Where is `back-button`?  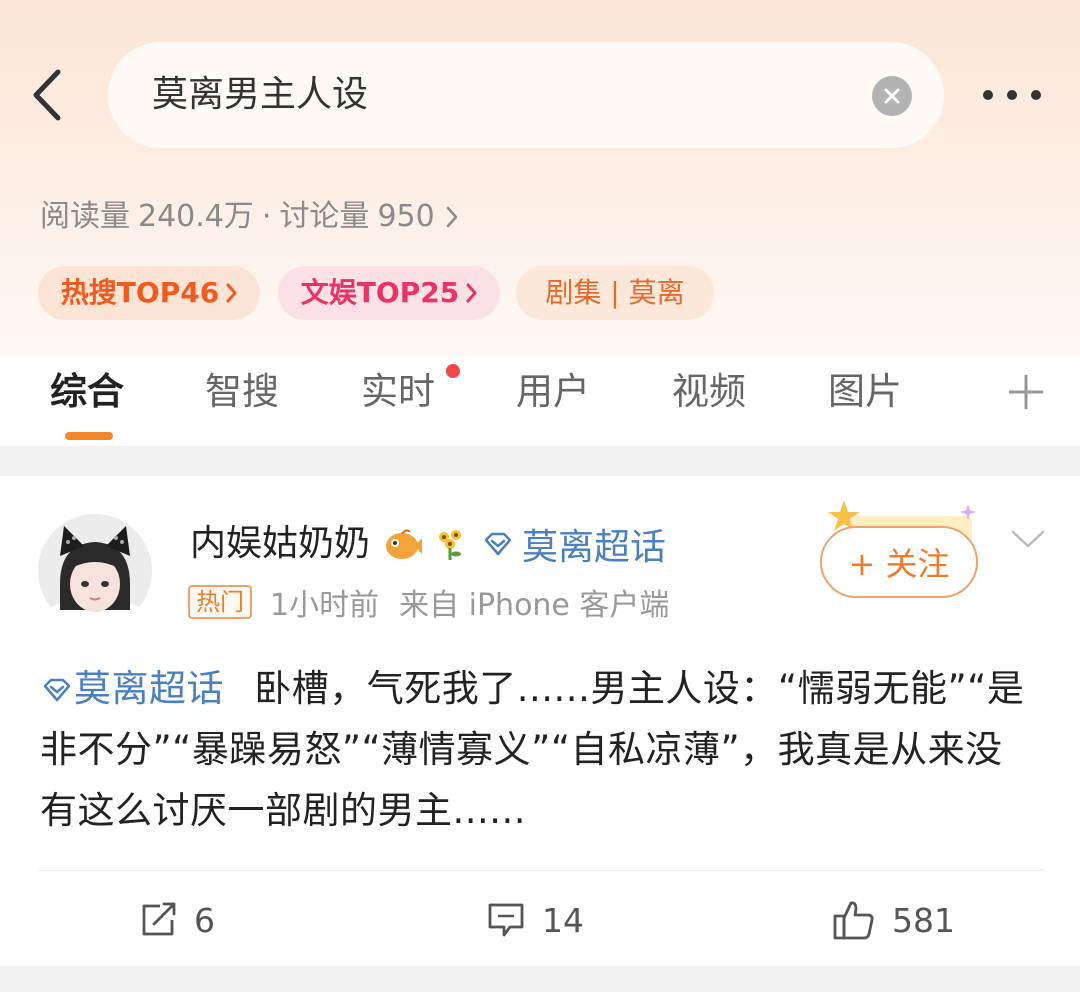 back-button is located at coordinates (53, 95).